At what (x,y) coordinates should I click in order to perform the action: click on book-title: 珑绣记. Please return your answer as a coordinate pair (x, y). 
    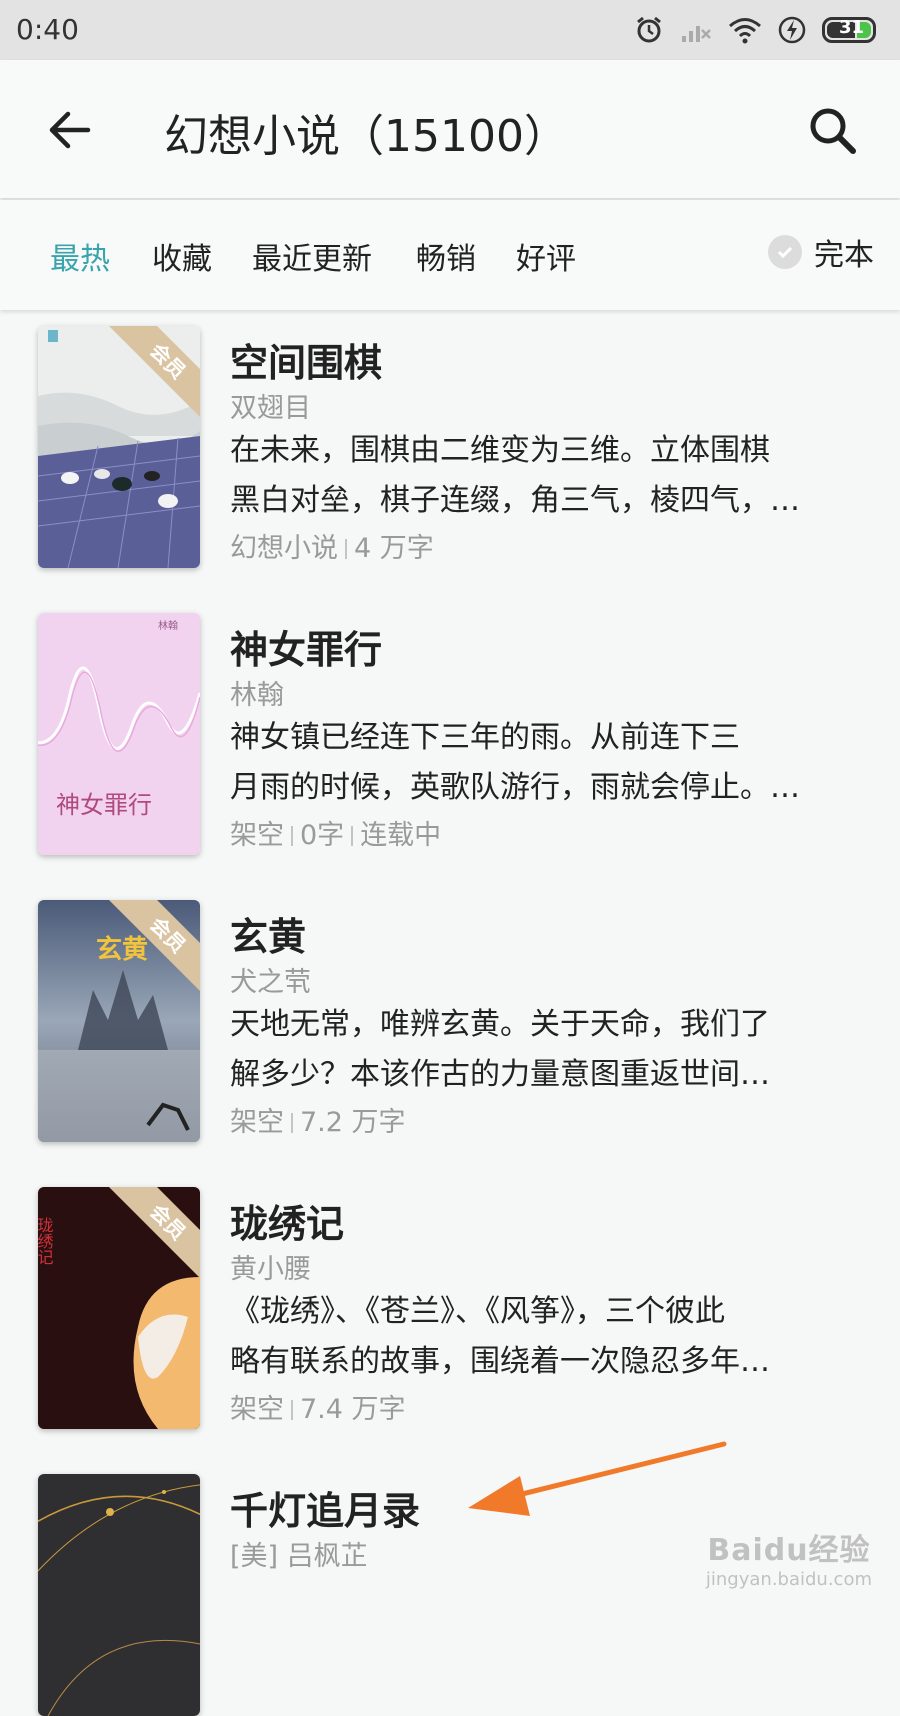
    Looking at the image, I should click on (287, 1220).